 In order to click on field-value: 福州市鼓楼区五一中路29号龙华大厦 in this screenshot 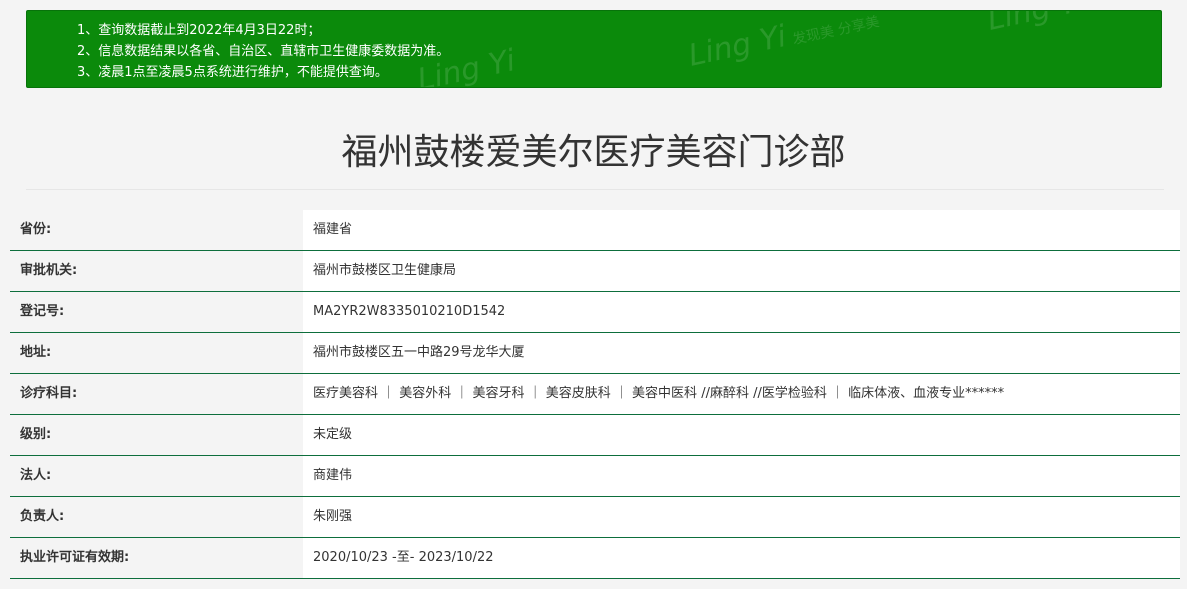, I will do `click(741, 353)`.